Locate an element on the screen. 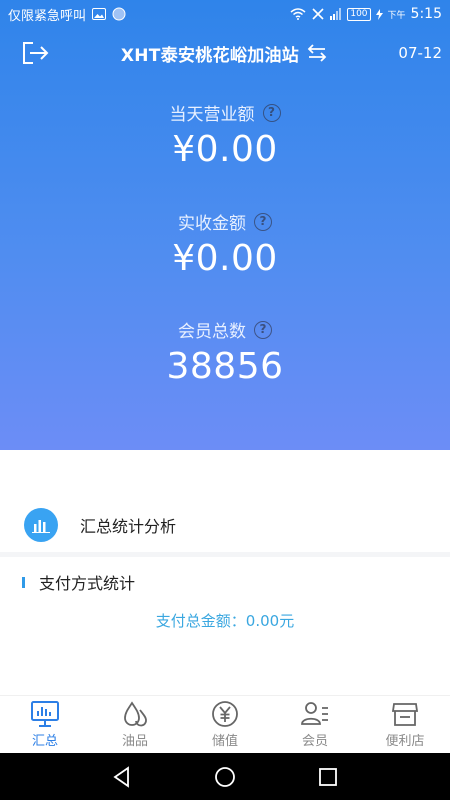  ampm-text: 下午 is located at coordinates (396, 15).